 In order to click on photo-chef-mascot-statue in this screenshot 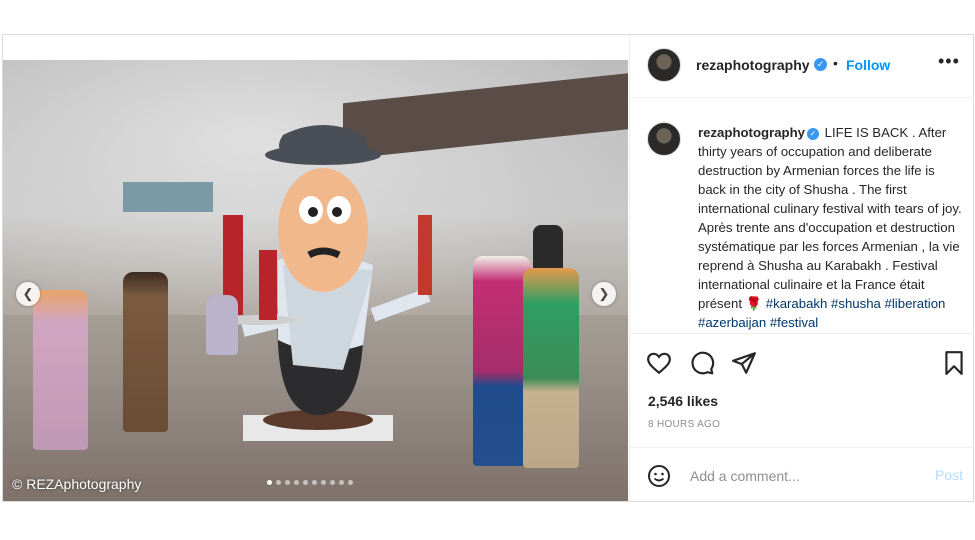, I will do `click(327, 283)`.